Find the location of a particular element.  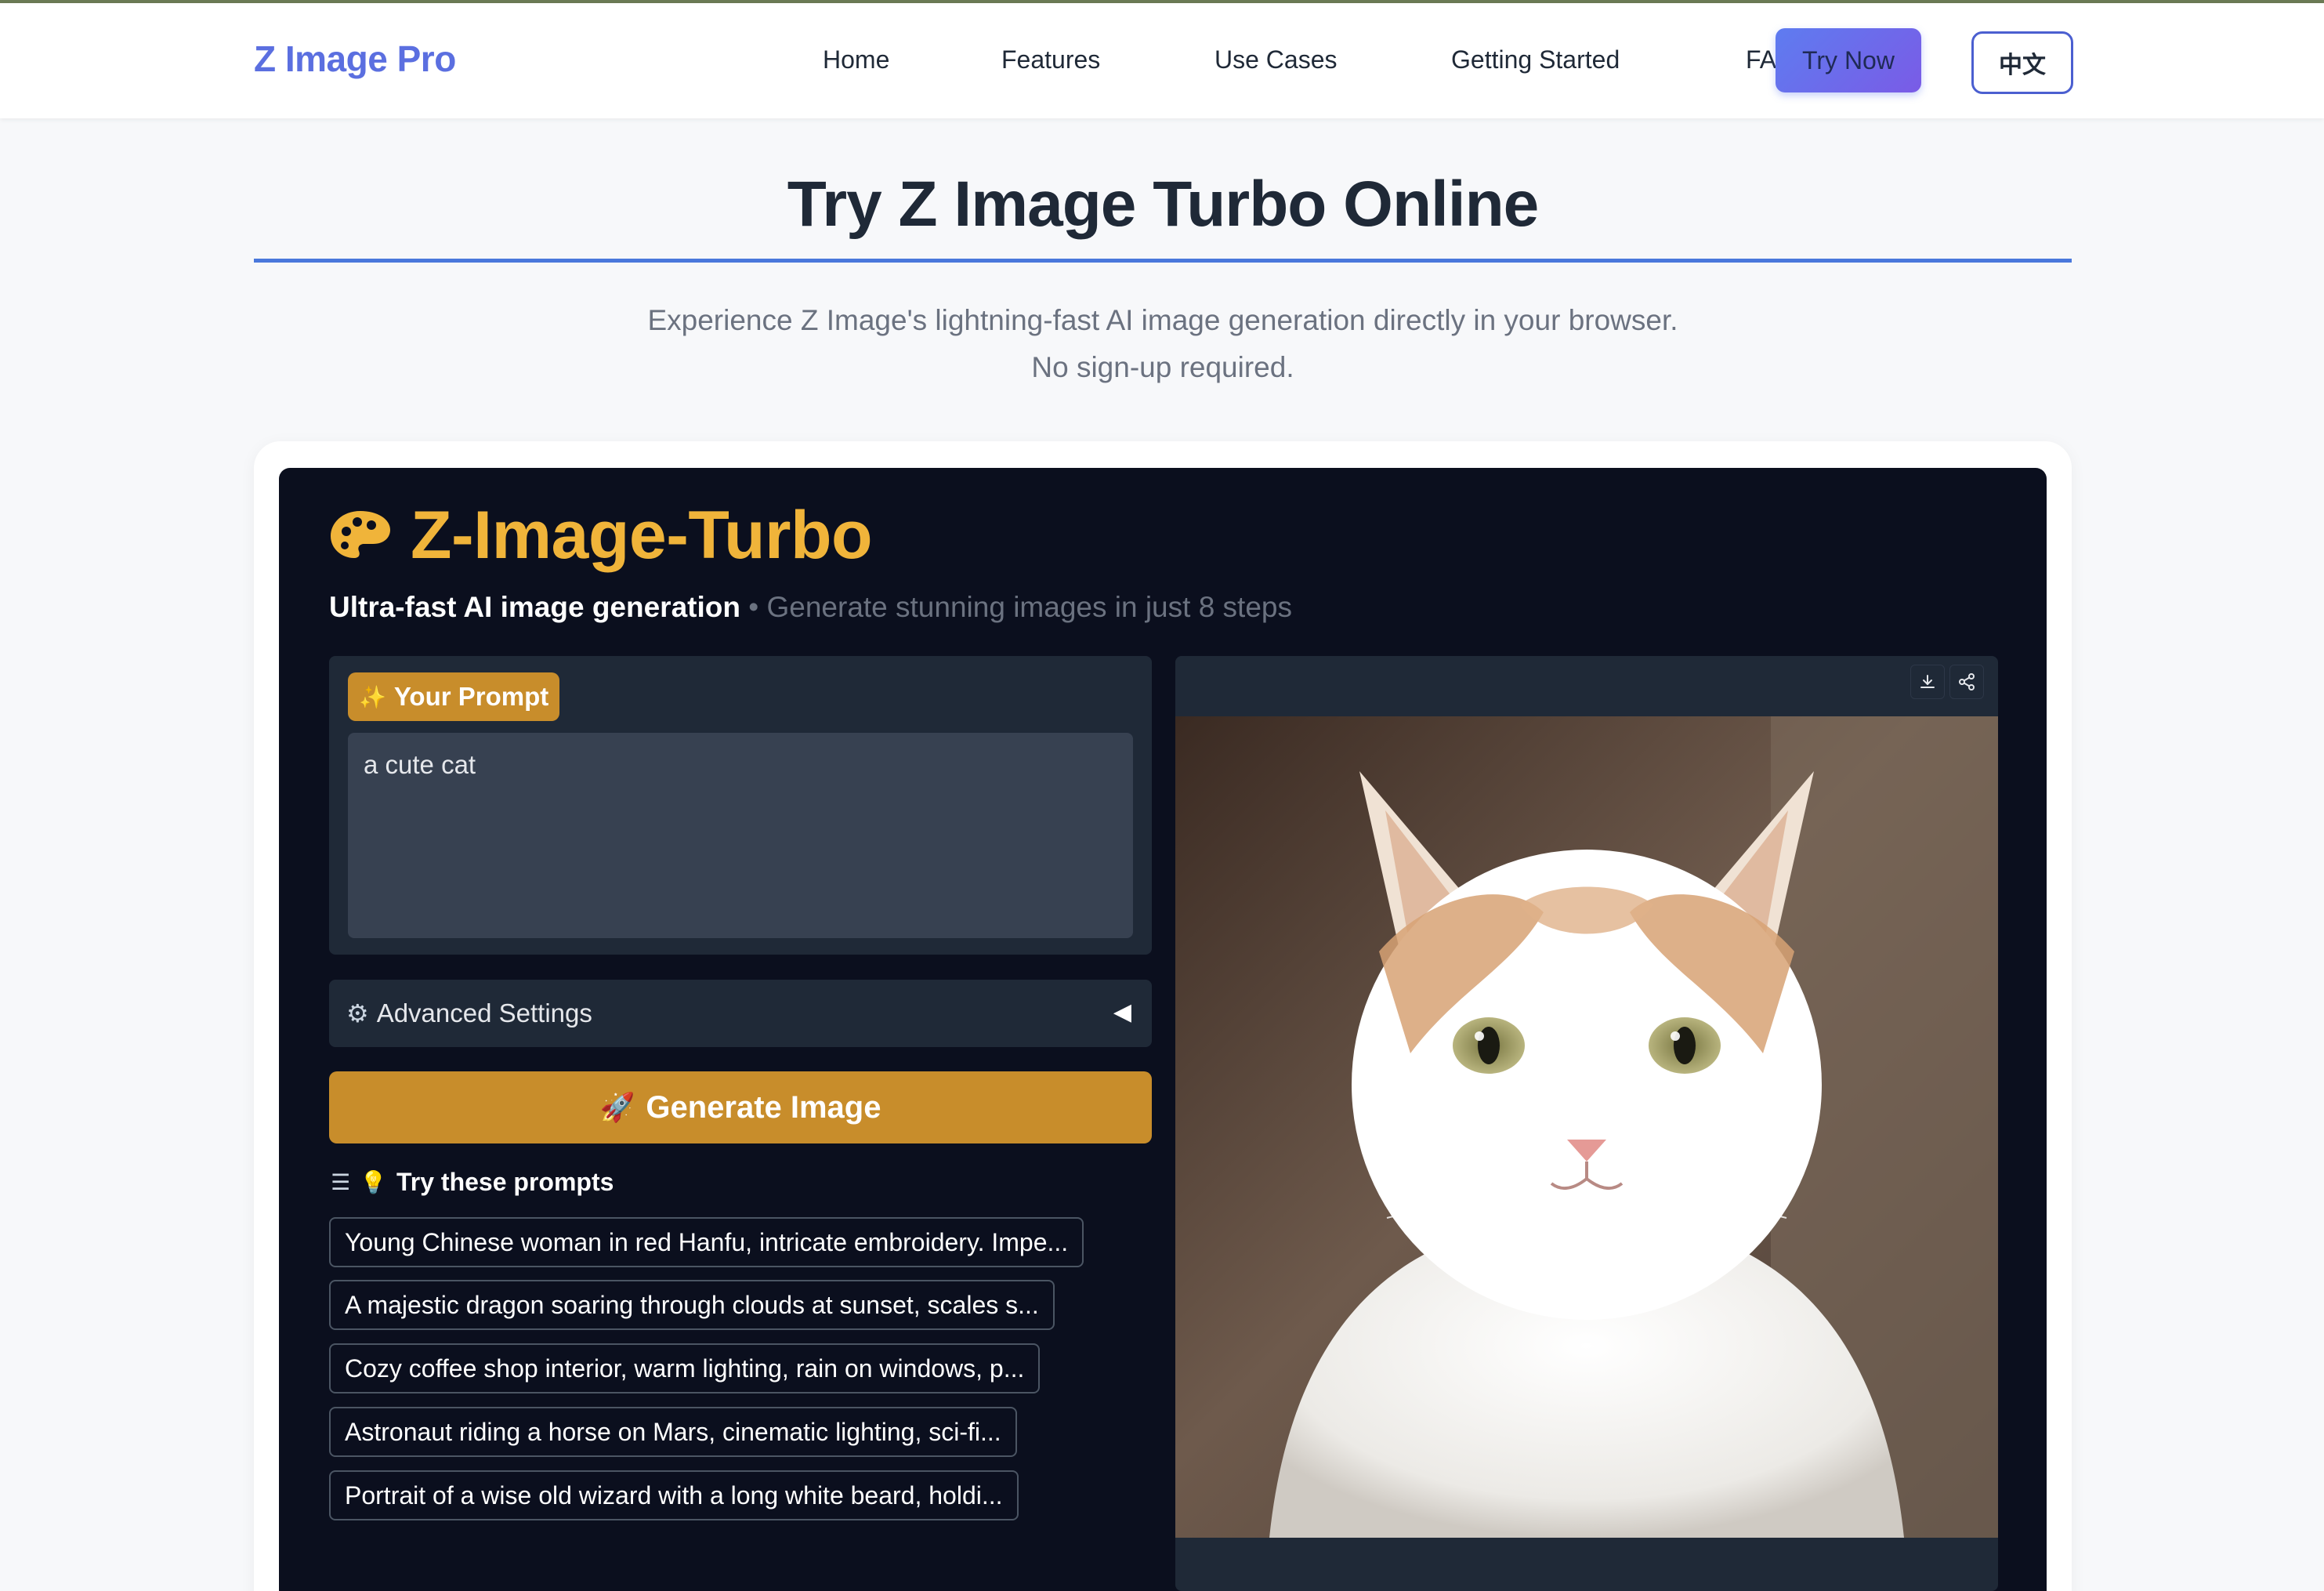

share-icon is located at coordinates (1967, 681).